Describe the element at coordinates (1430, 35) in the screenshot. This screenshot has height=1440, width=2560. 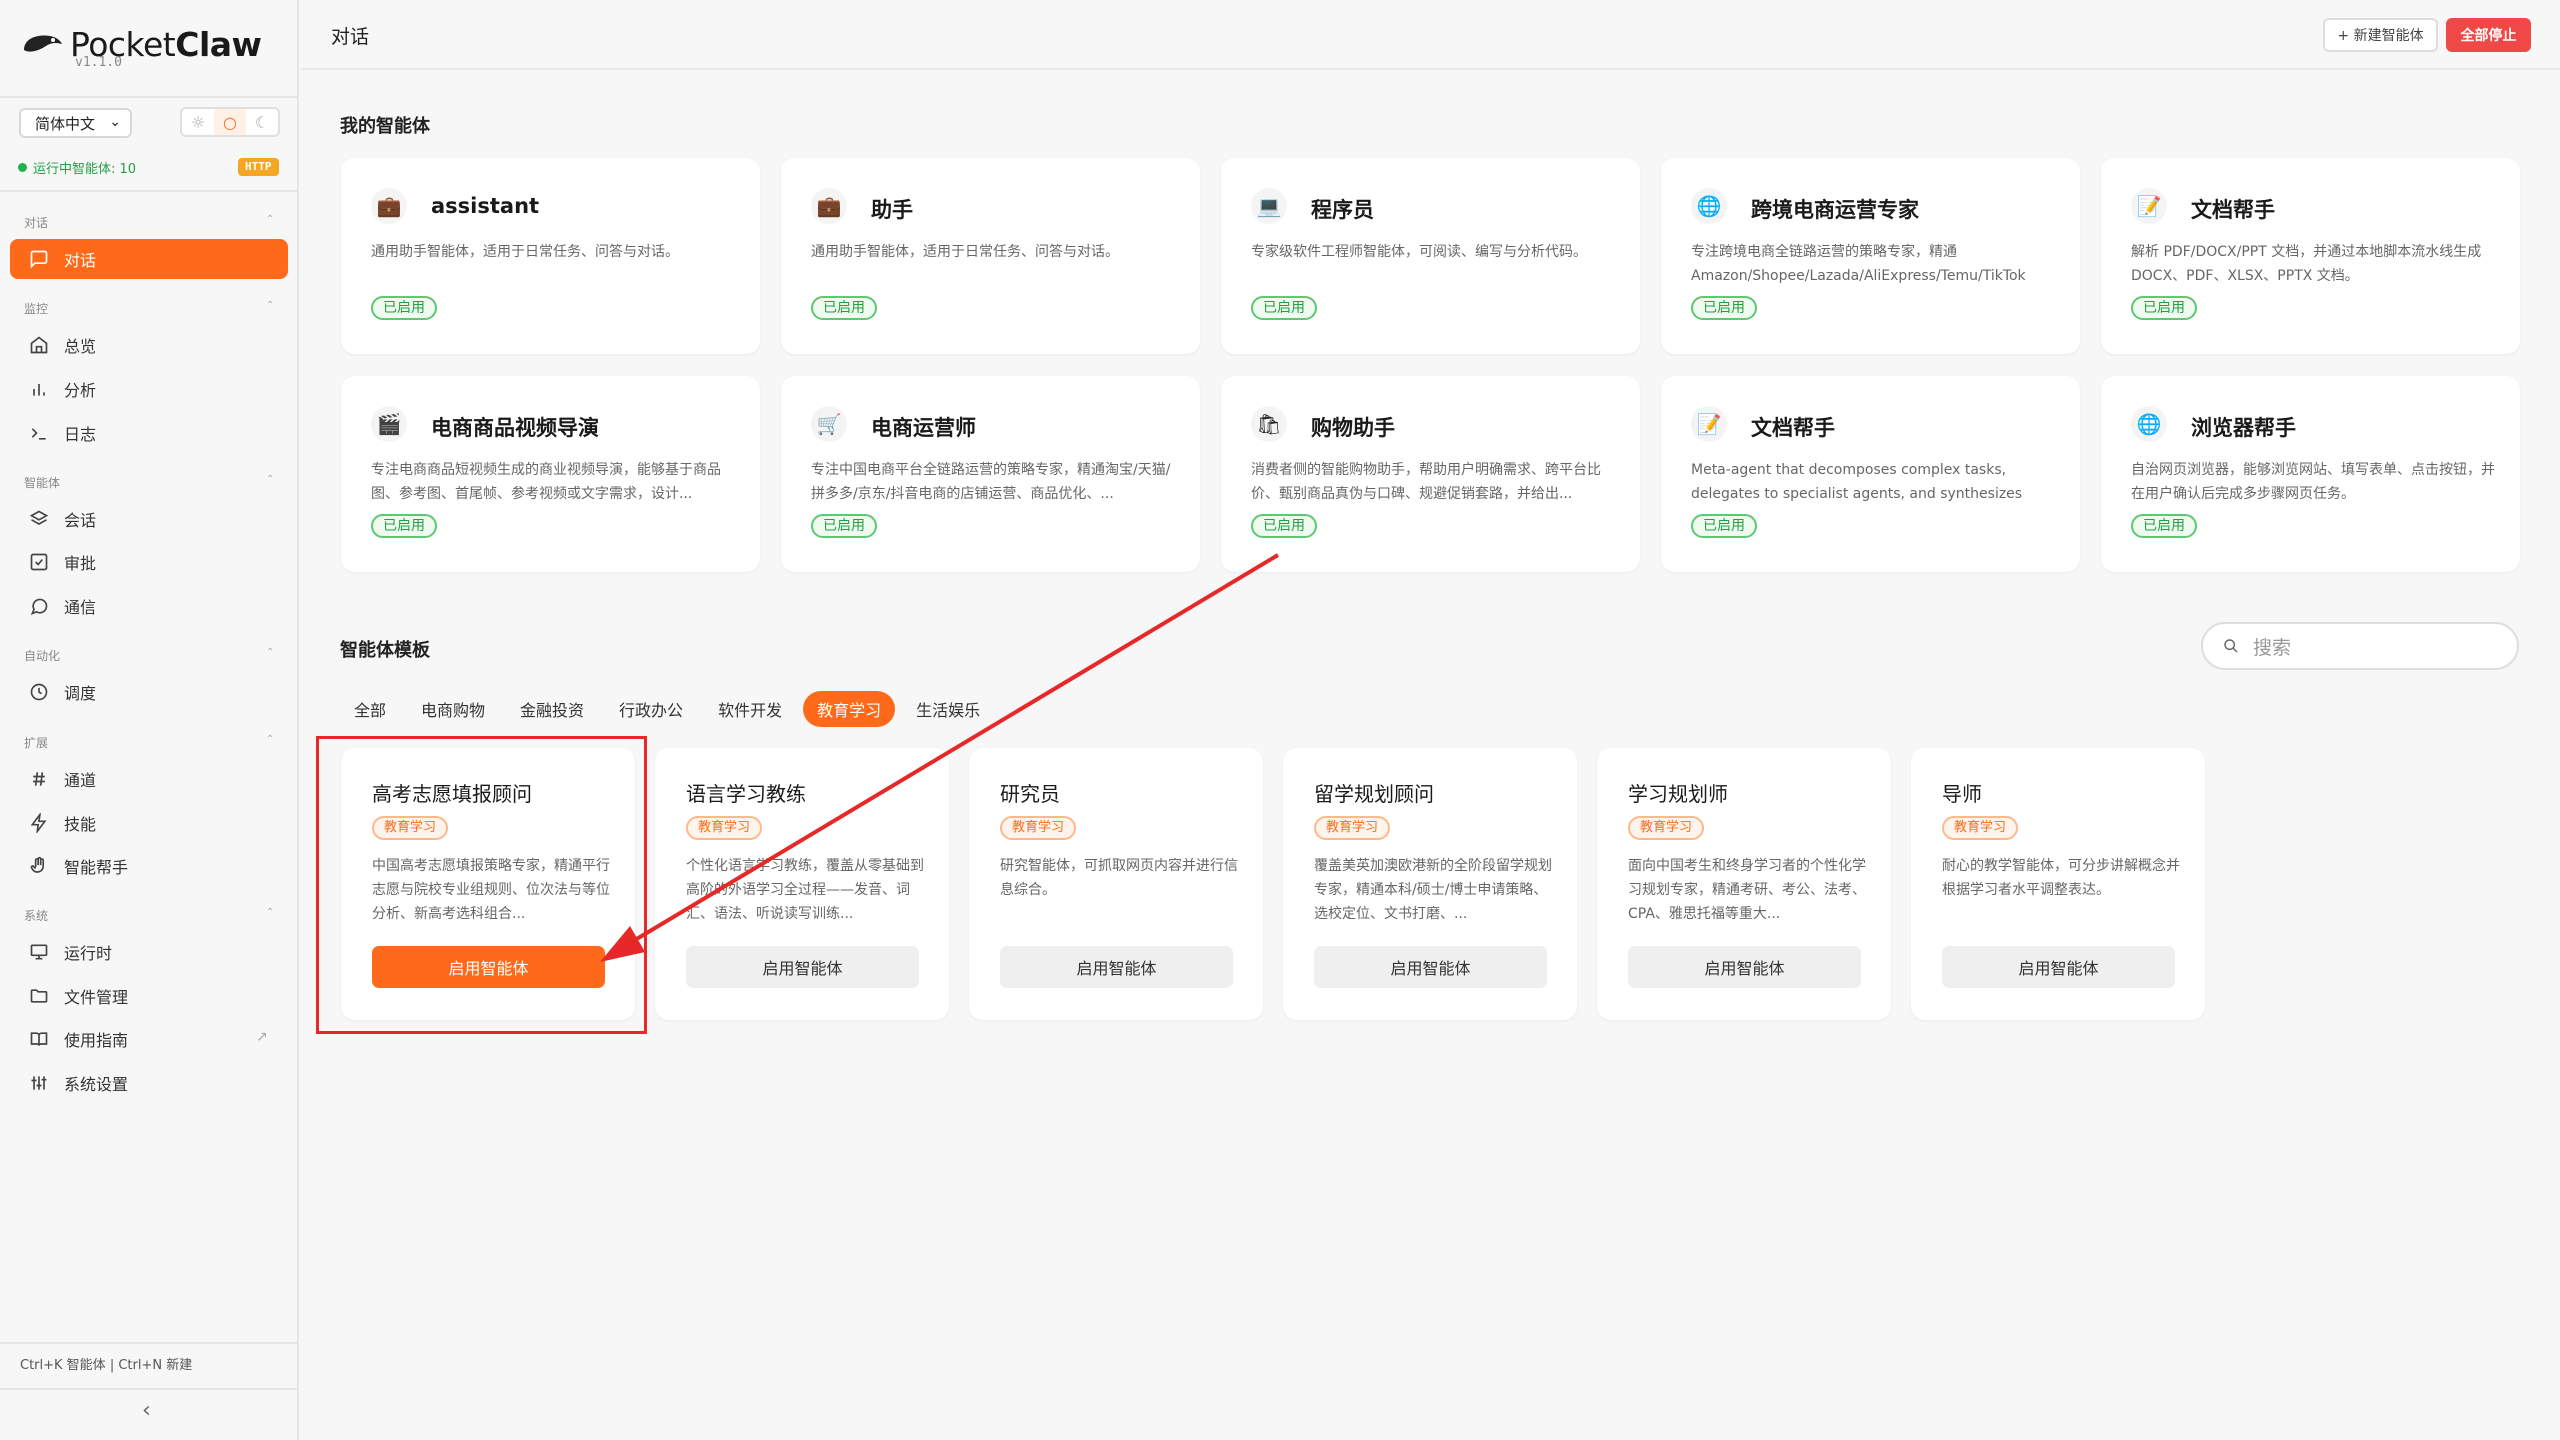
I see `page-header: 对话 + 新建智能体 全部停止` at that location.